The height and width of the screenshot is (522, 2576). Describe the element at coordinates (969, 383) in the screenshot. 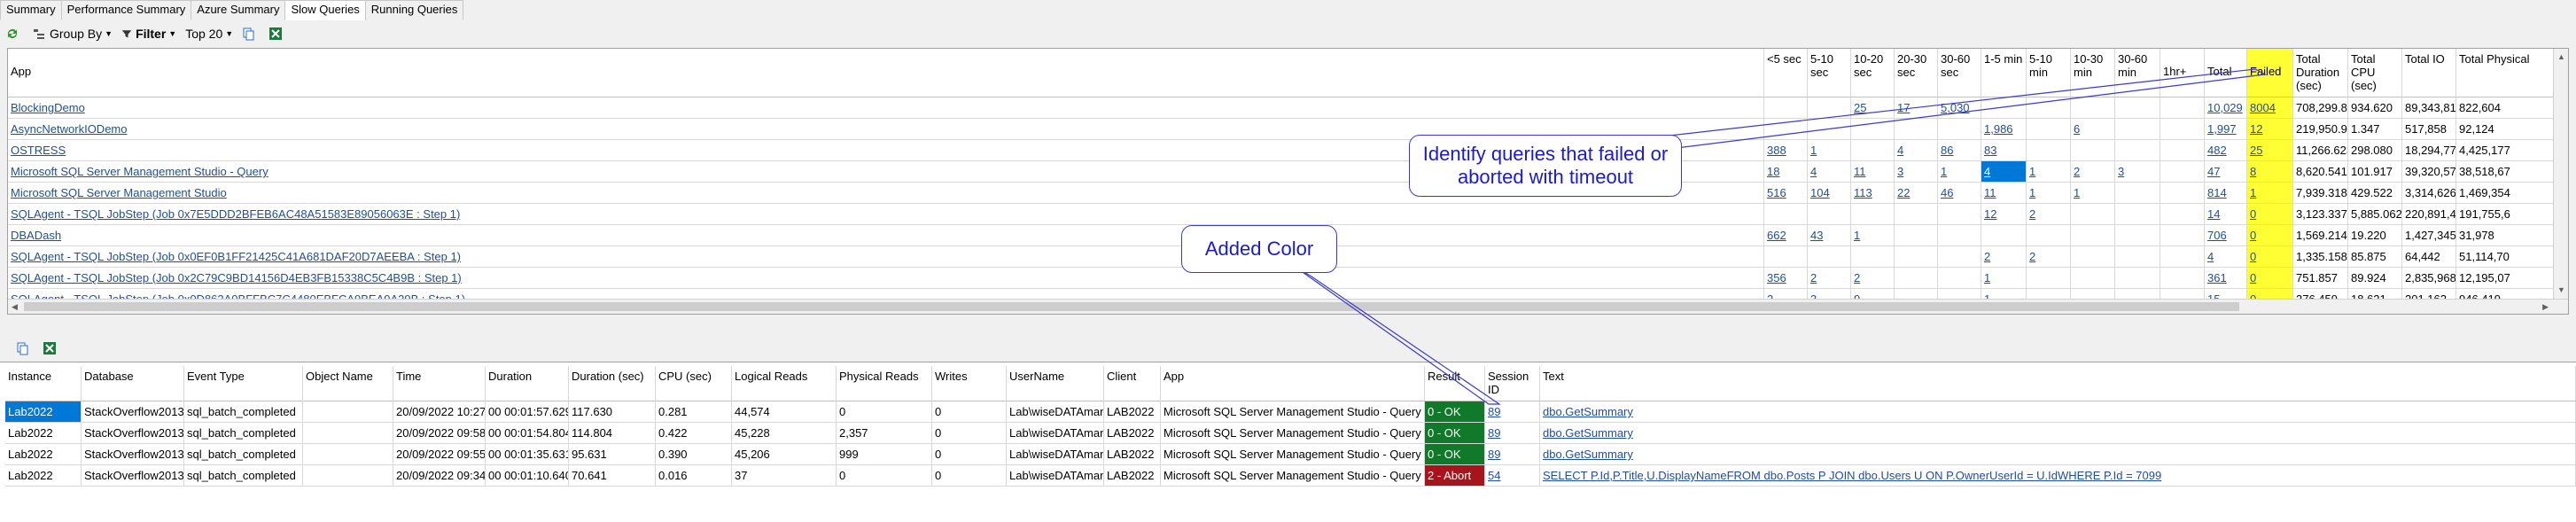

I see `detail-column-header-writes: Writes` at that location.